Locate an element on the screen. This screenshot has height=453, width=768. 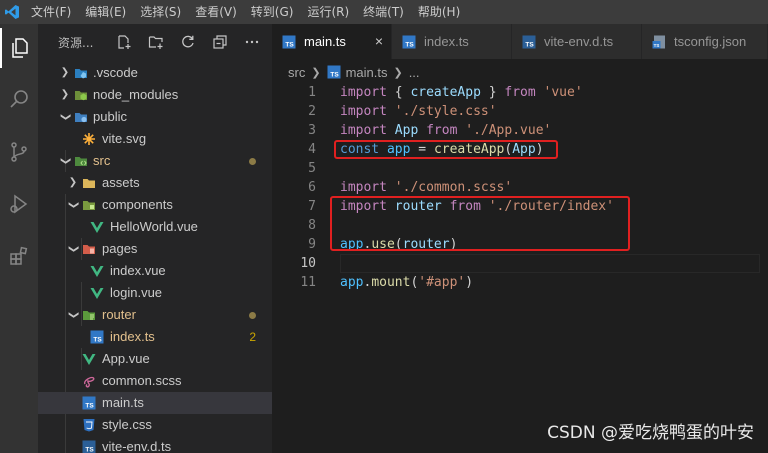
tree-item-src: ❯ src is located at coordinates (155, 161).